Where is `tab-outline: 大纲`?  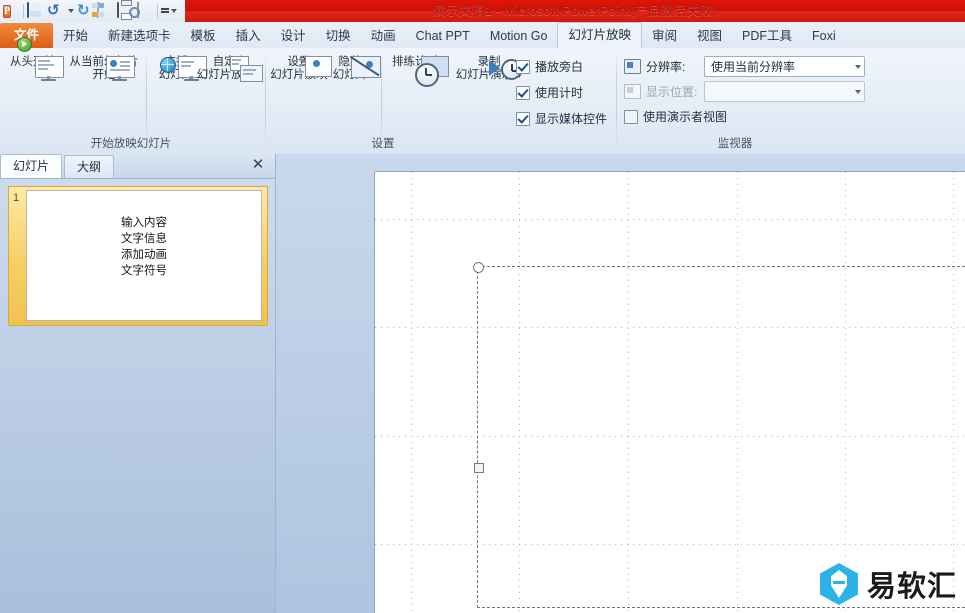 tab-outline: 大纲 is located at coordinates (89, 166).